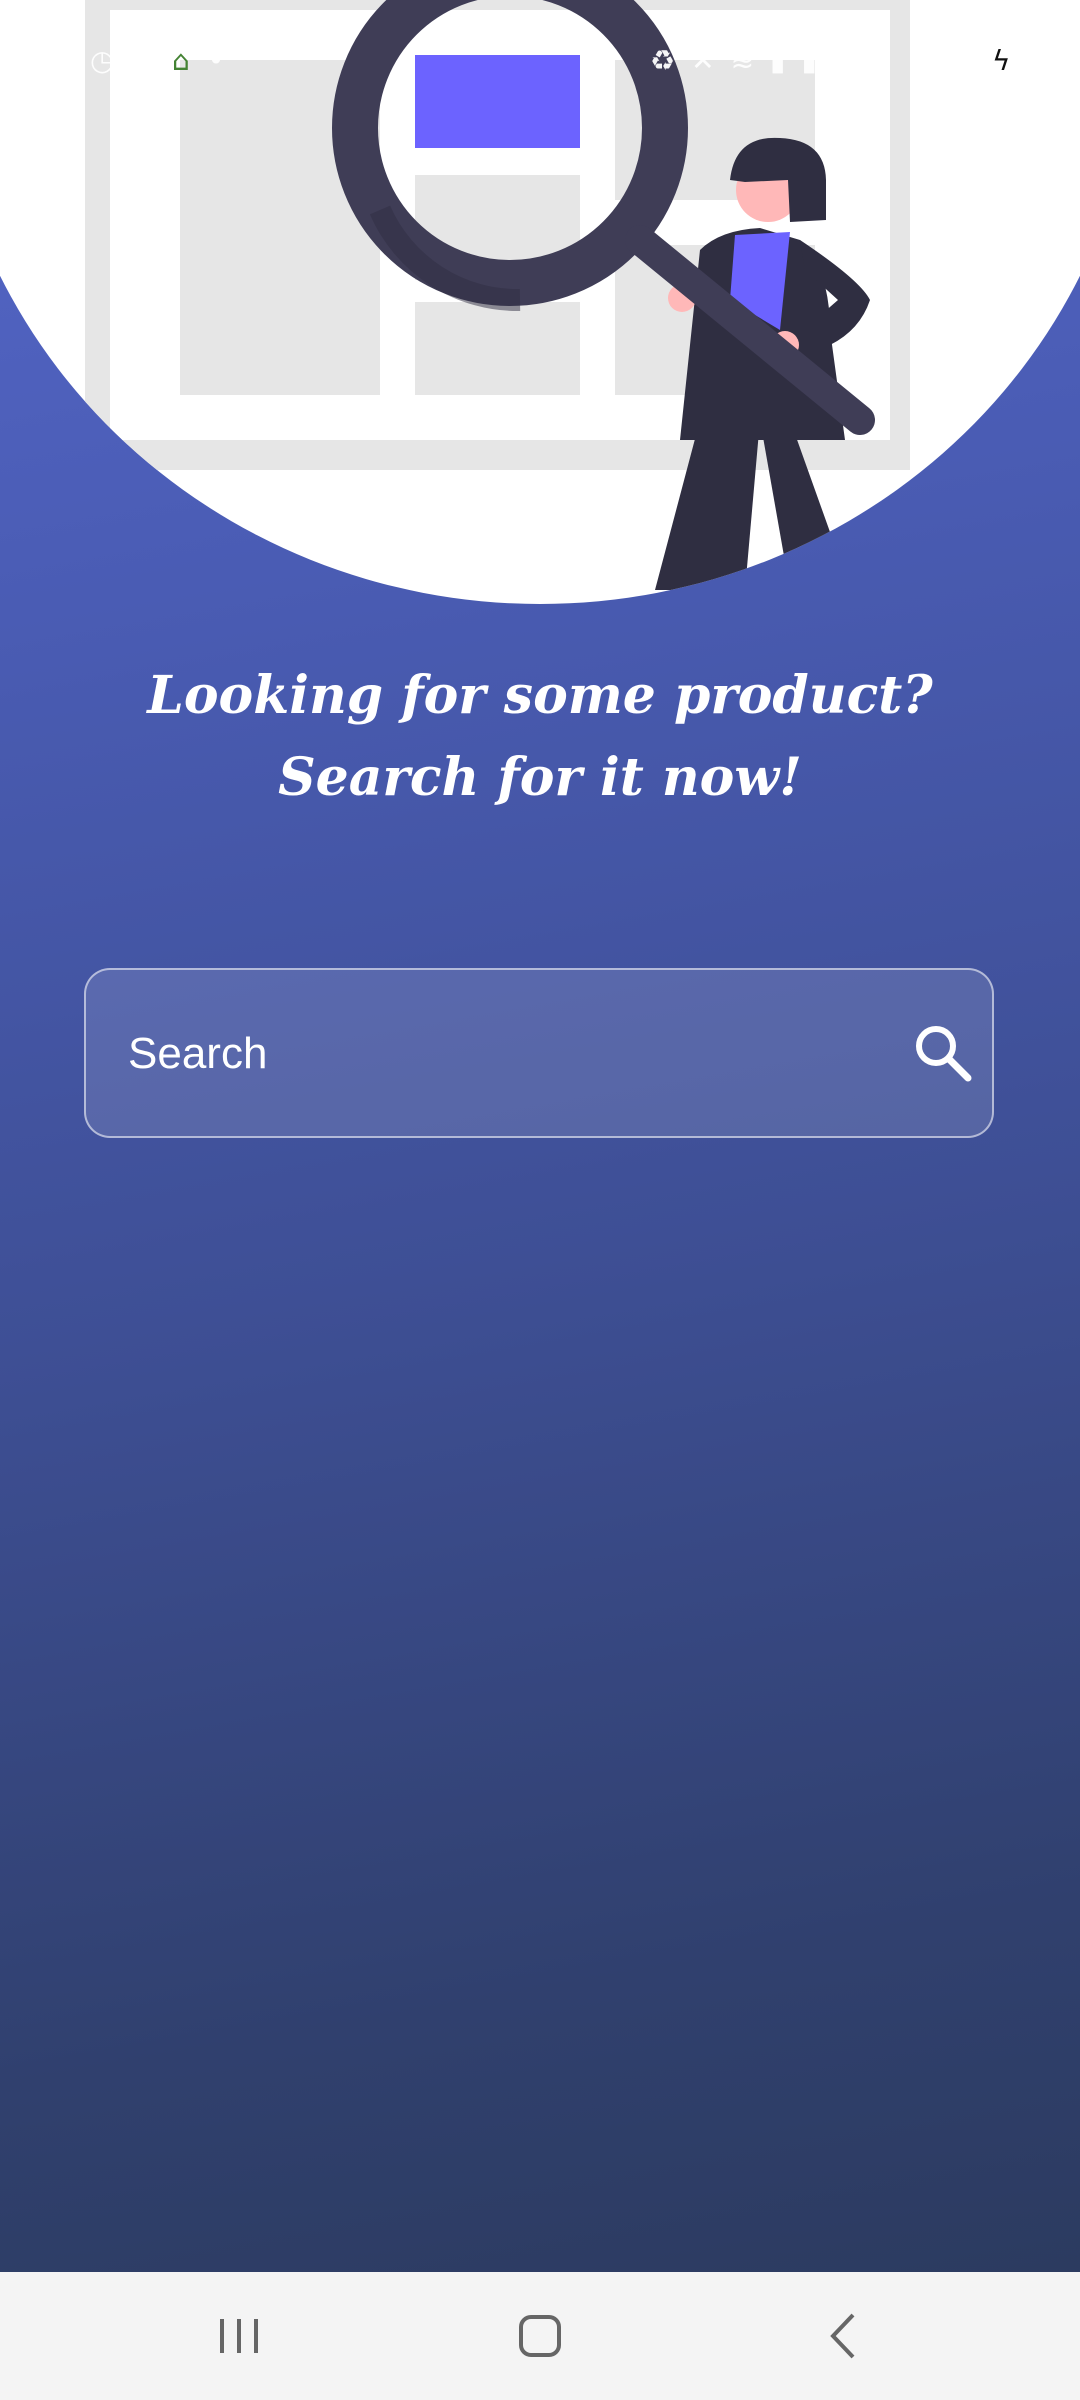 This screenshot has height=2400, width=1080. I want to click on recents-icon, so click(239, 2336).